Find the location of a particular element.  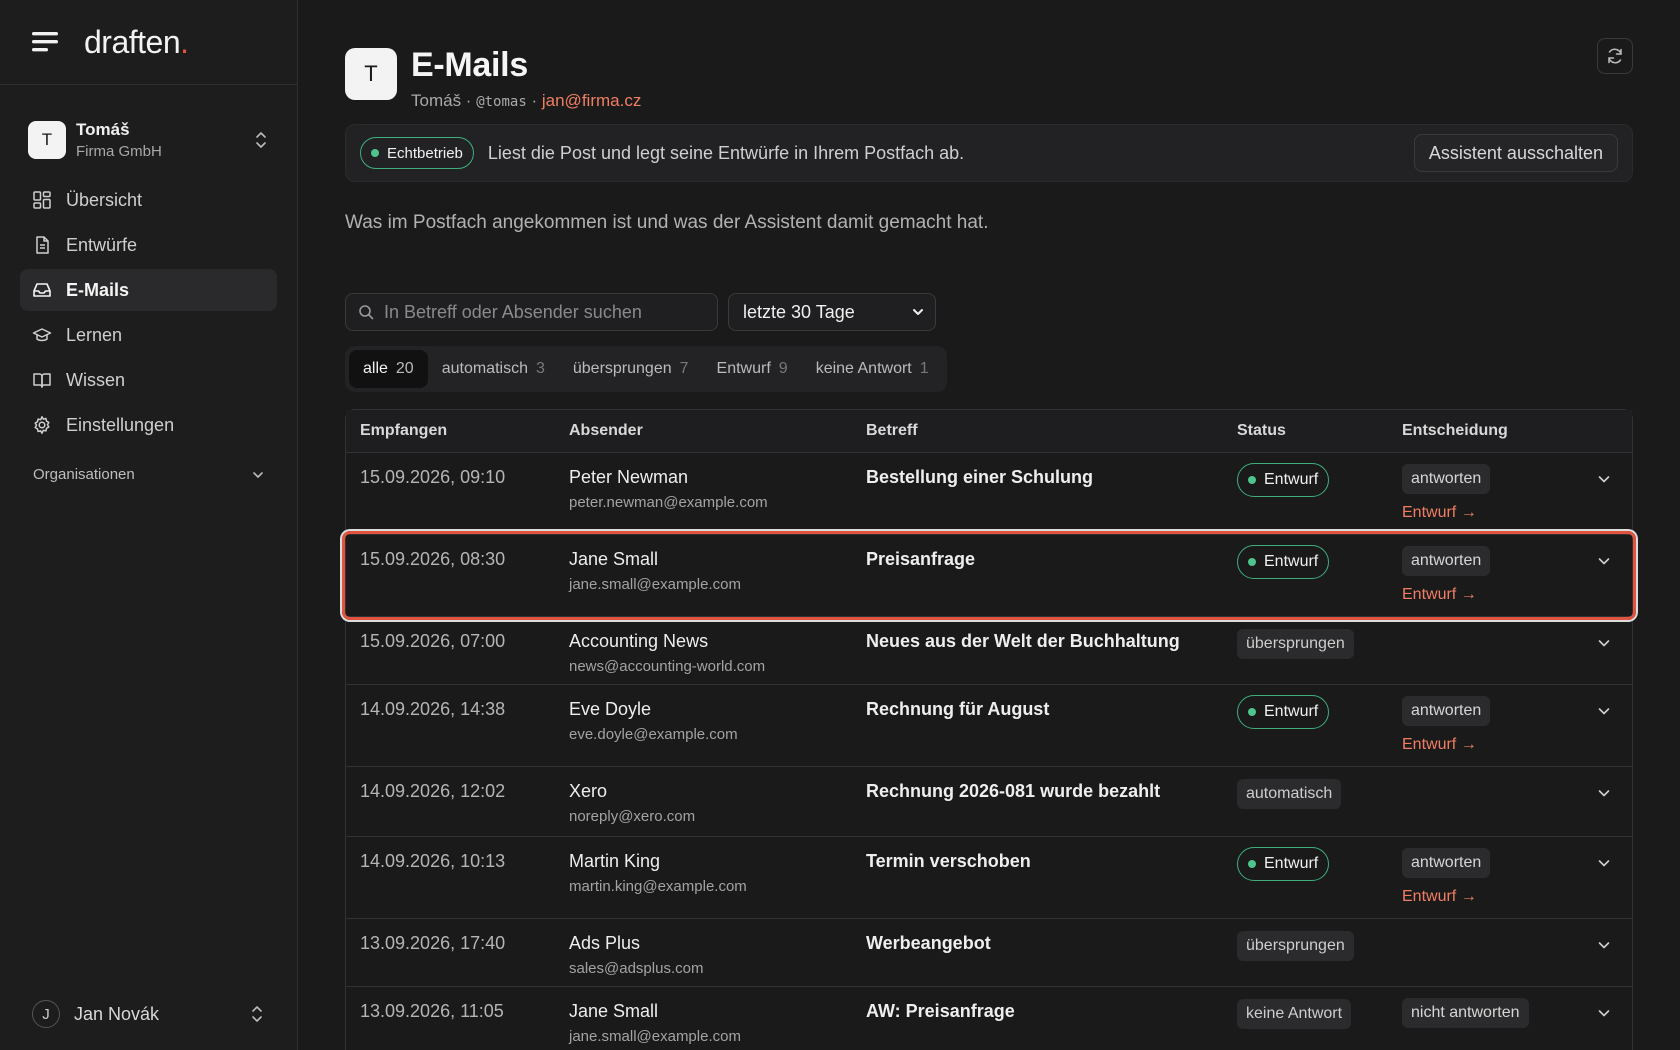

search-input: In Betreff oder Absender suchen is located at coordinates (531, 312).